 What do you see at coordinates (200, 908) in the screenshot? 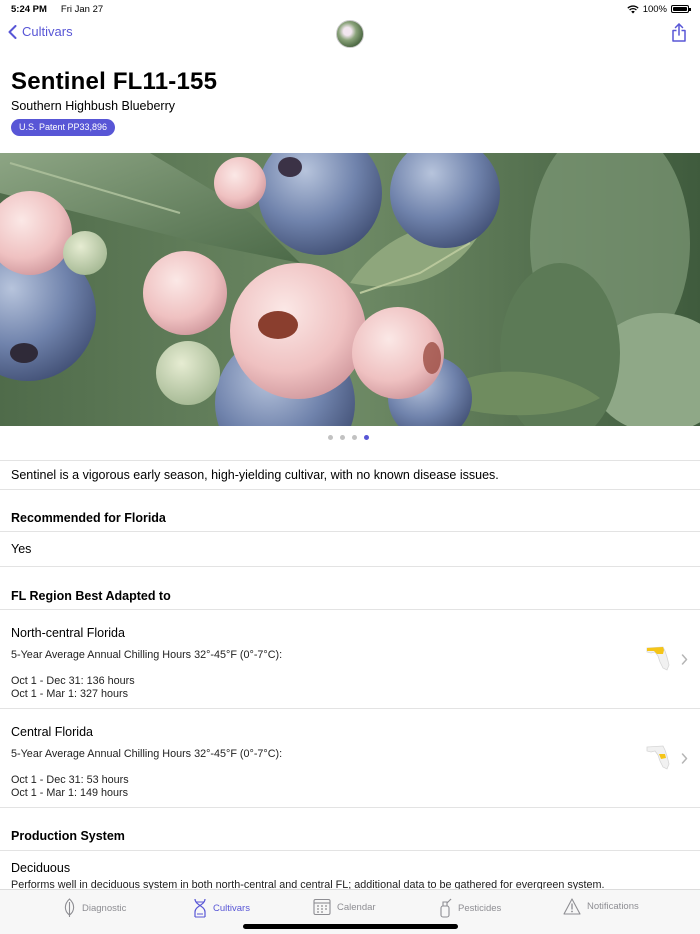
I see `dna-icon` at bounding box center [200, 908].